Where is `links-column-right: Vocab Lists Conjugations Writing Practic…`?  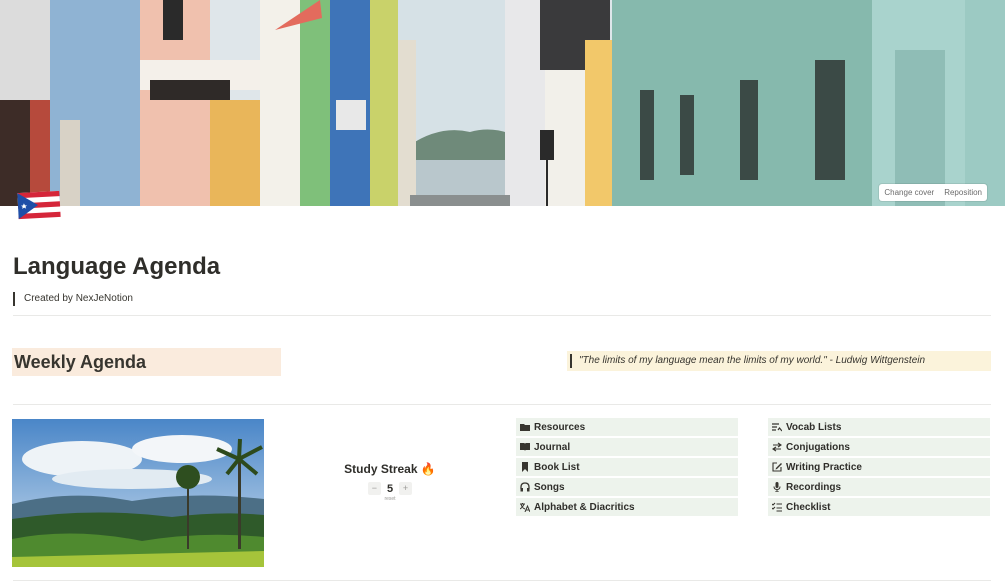
links-column-right: Vocab Lists Conjugations Writing Practic… is located at coordinates (879, 468).